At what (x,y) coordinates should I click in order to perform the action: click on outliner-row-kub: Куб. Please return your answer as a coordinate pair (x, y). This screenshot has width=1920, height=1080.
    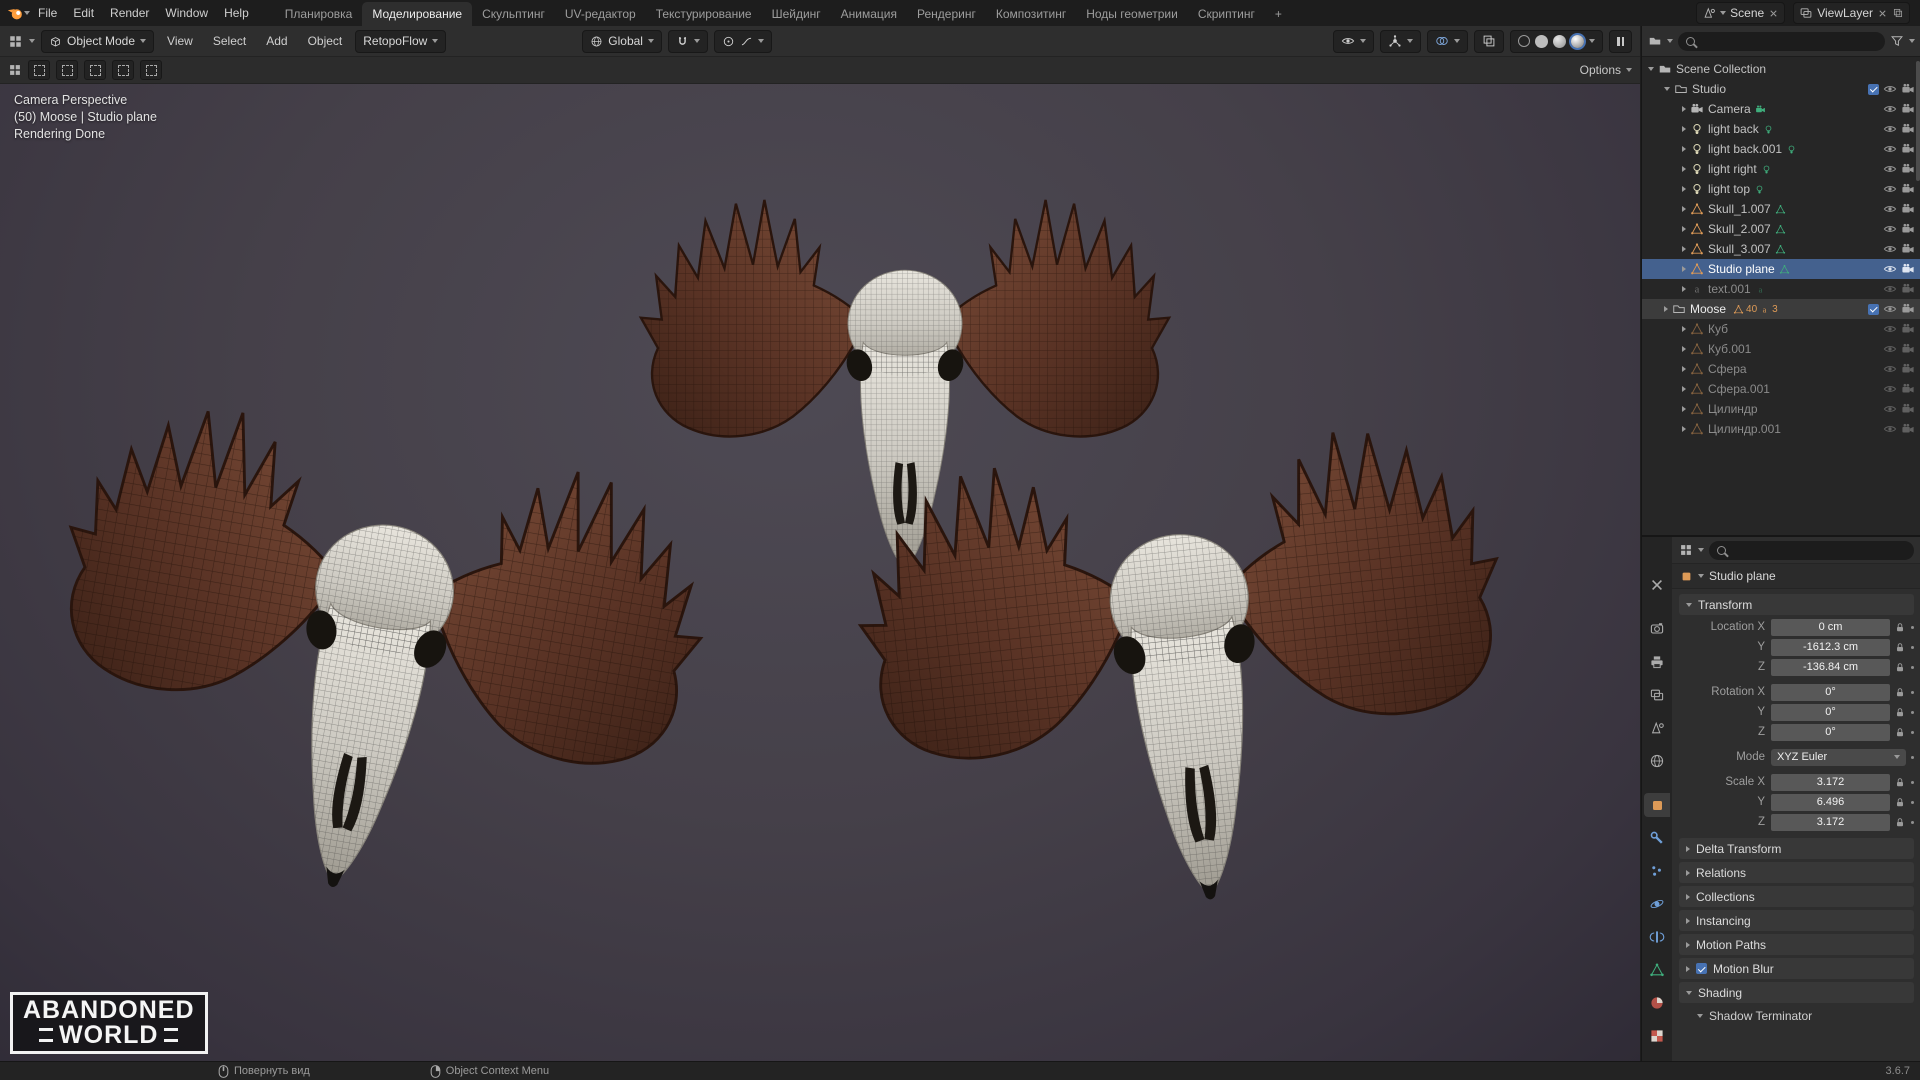
    Looking at the image, I should click on (1781, 329).